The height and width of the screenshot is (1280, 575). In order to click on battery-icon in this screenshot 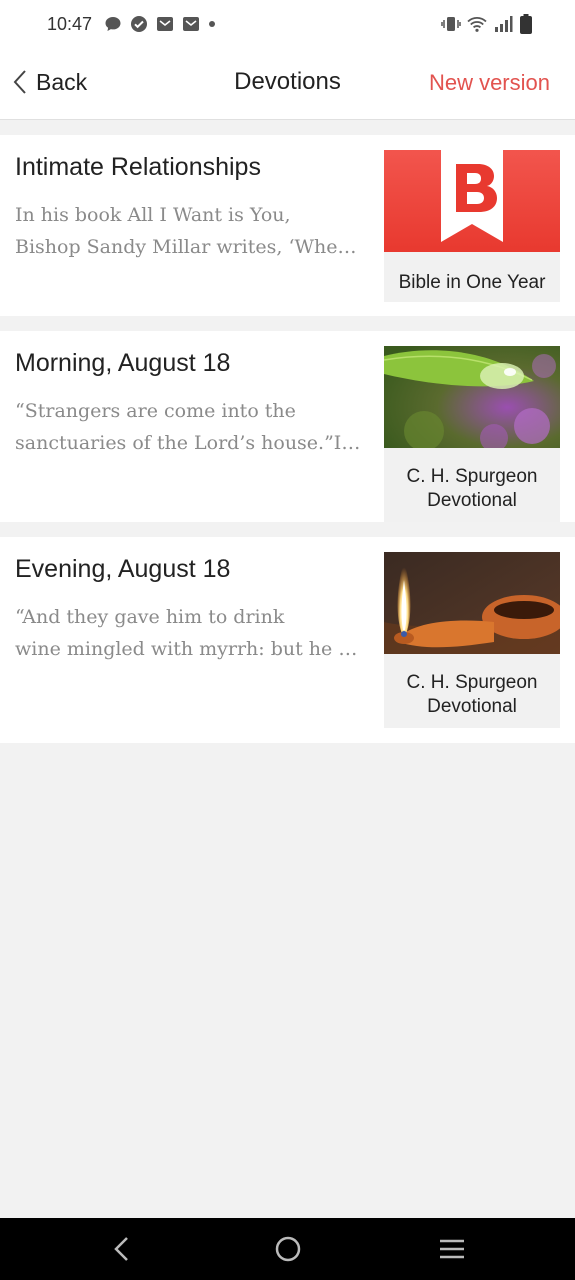, I will do `click(526, 24)`.